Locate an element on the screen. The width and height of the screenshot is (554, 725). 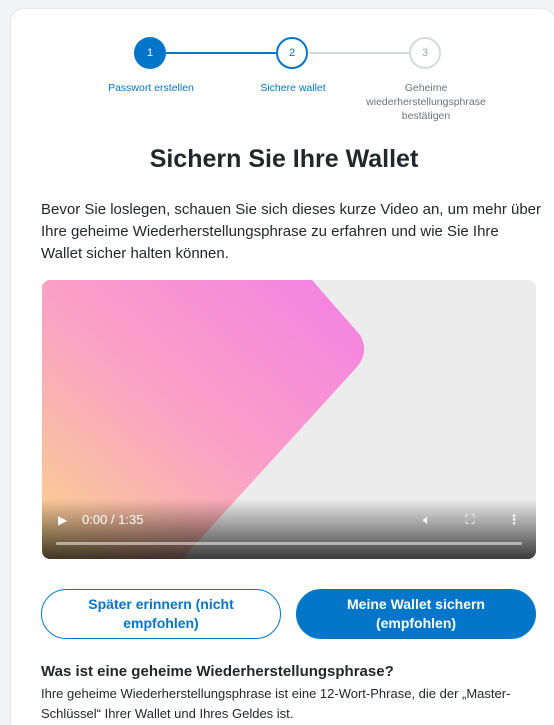
video-time: 0:00 / 1:35 is located at coordinates (113, 519).